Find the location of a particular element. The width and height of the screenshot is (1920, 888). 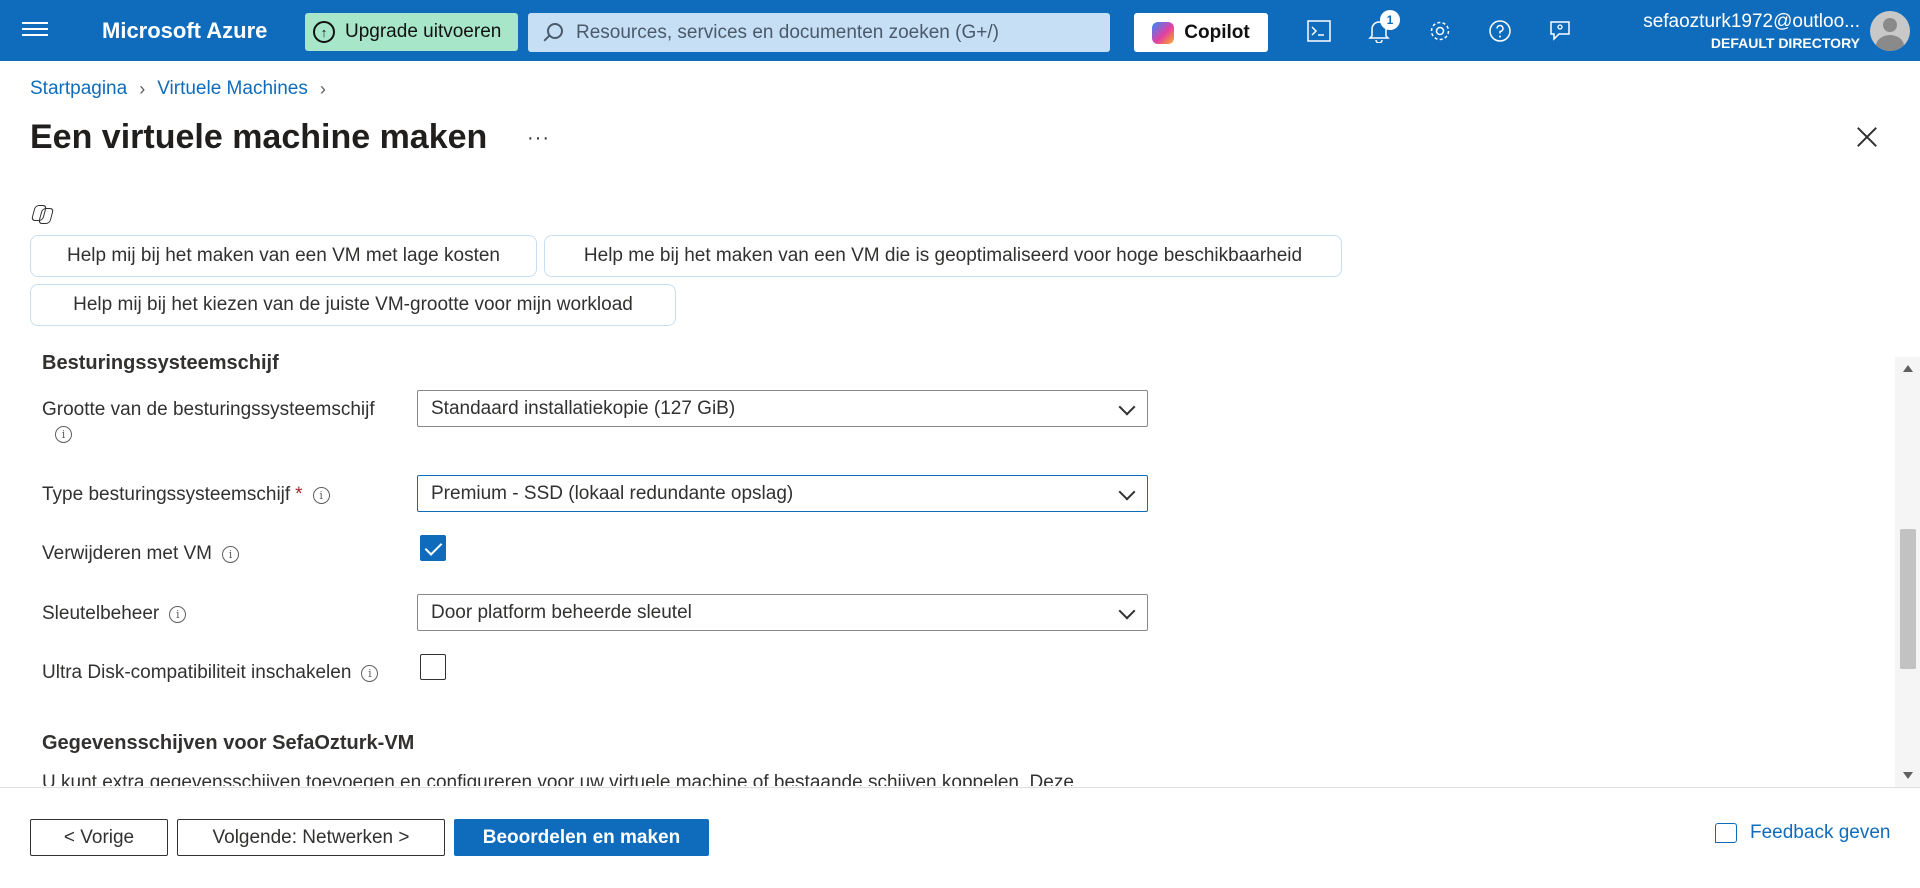

key-management-dropdown: Door platform beheerde sleutel is located at coordinates (782, 612).